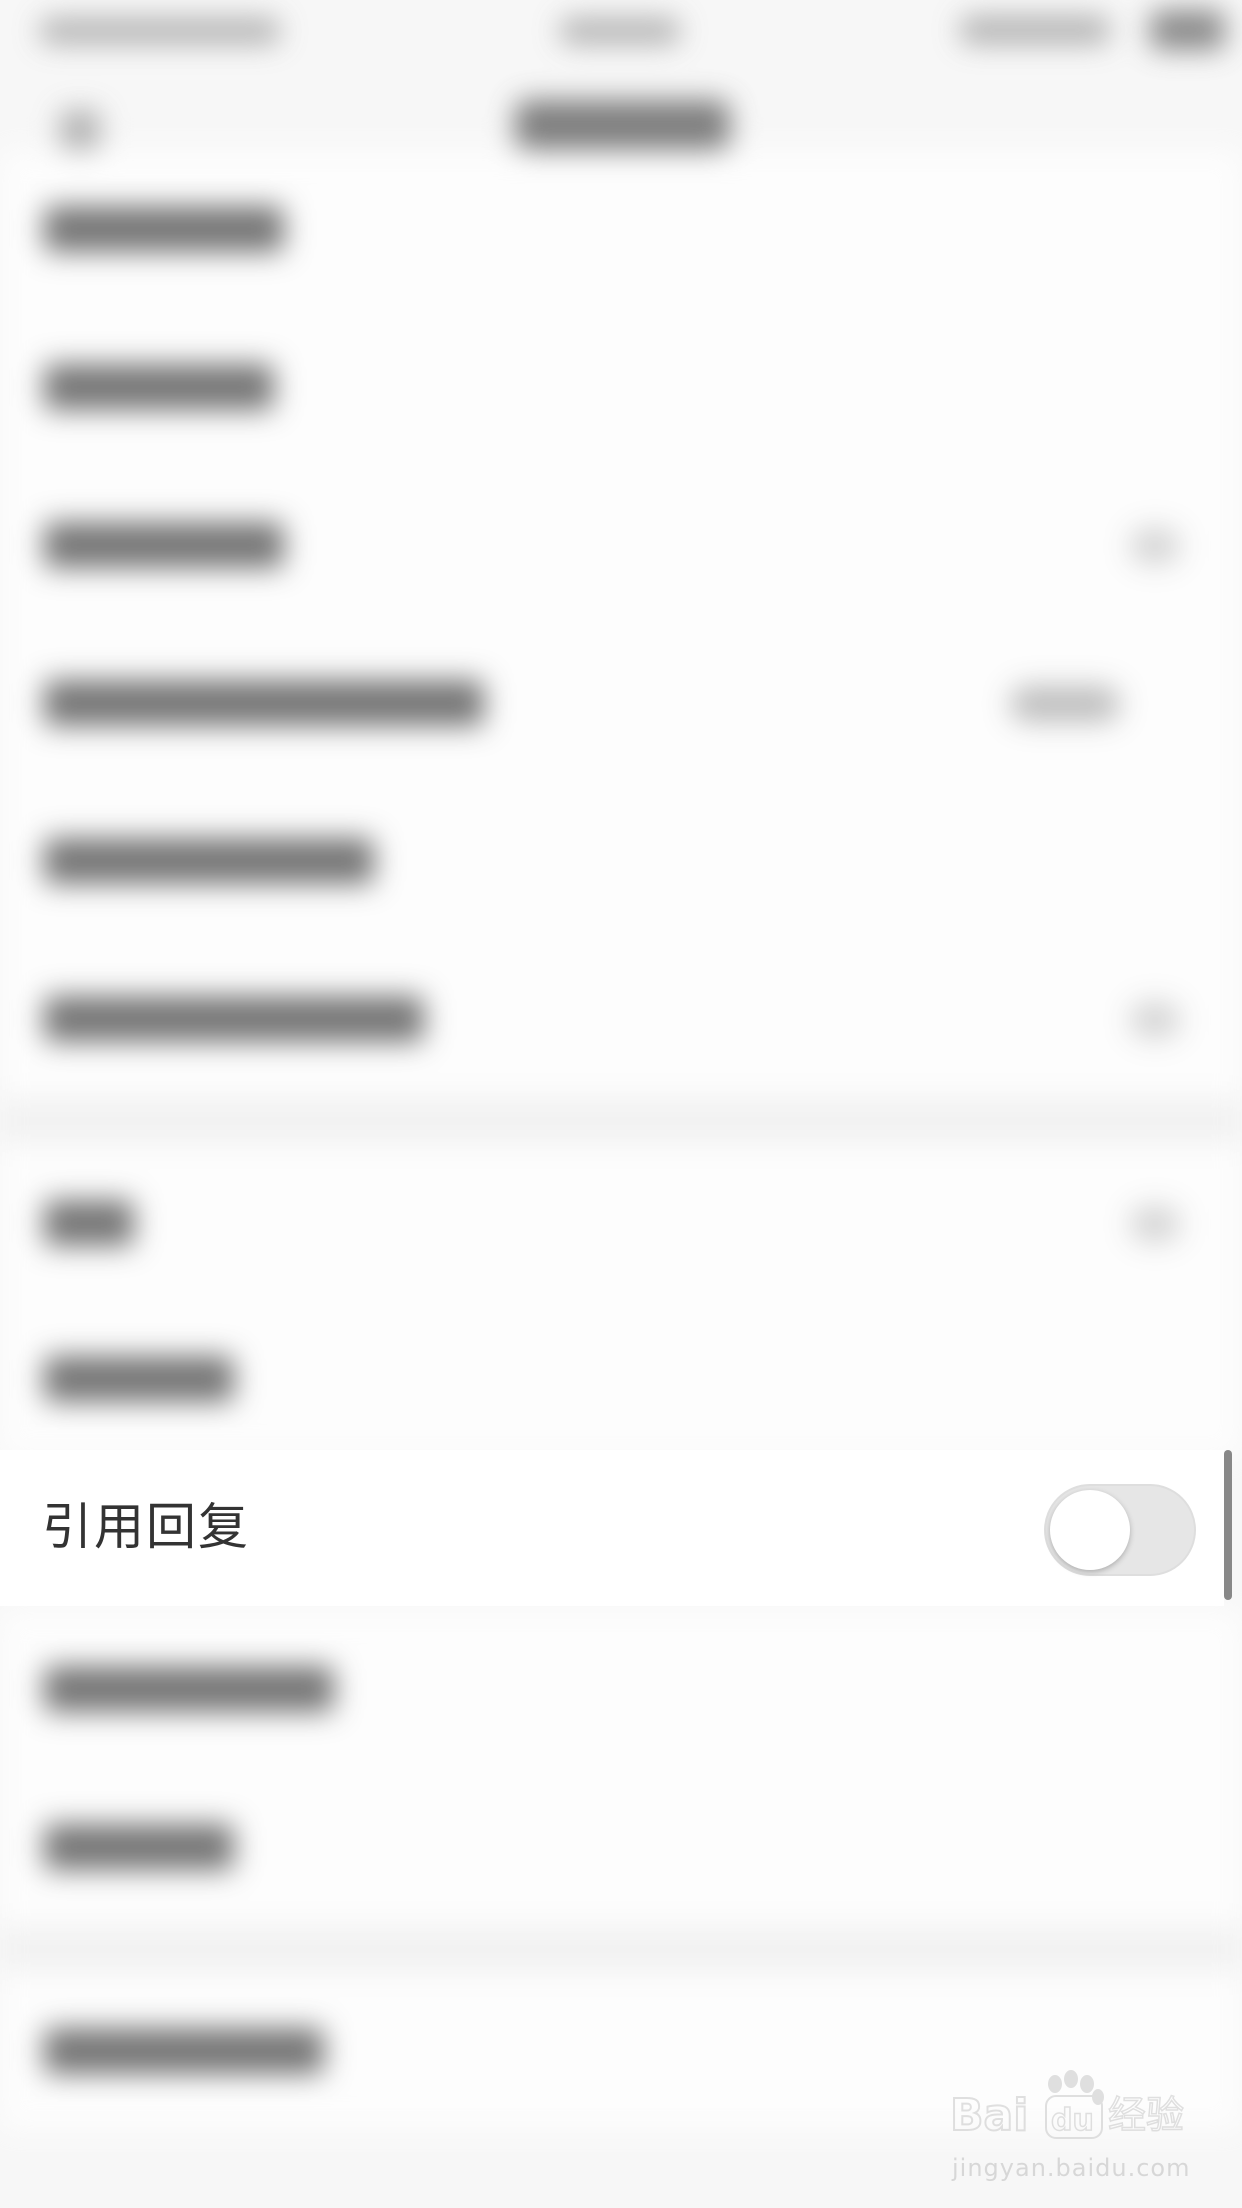  Describe the element at coordinates (146, 1527) in the screenshot. I see `settings-row-label: 引用回复` at that location.